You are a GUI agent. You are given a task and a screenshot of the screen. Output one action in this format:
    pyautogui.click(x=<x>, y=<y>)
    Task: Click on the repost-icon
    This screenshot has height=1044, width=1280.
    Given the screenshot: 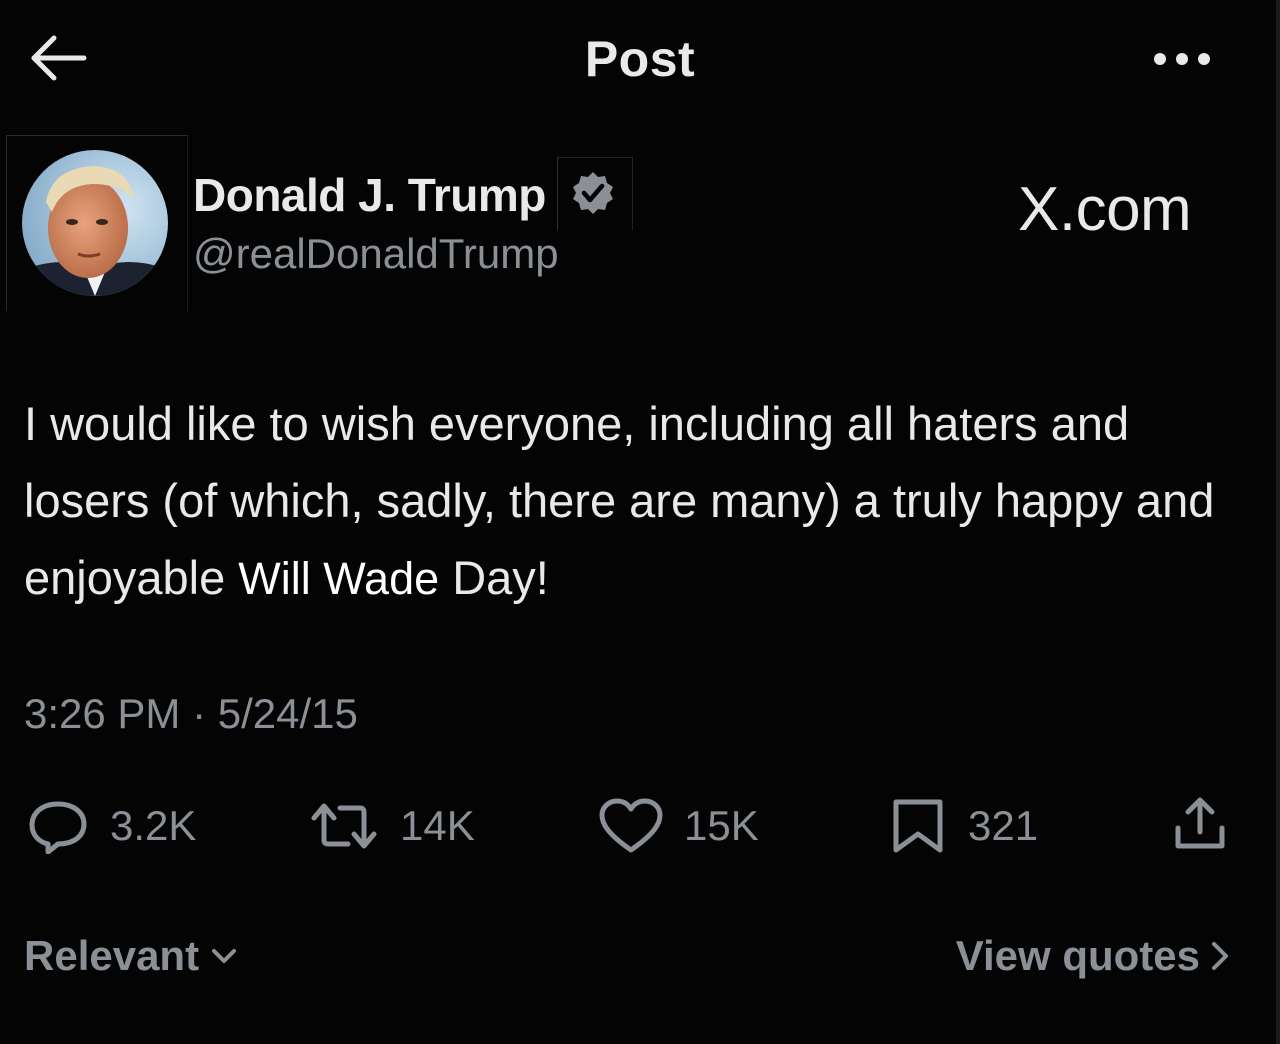 What is the action you would take?
    pyautogui.click(x=344, y=826)
    